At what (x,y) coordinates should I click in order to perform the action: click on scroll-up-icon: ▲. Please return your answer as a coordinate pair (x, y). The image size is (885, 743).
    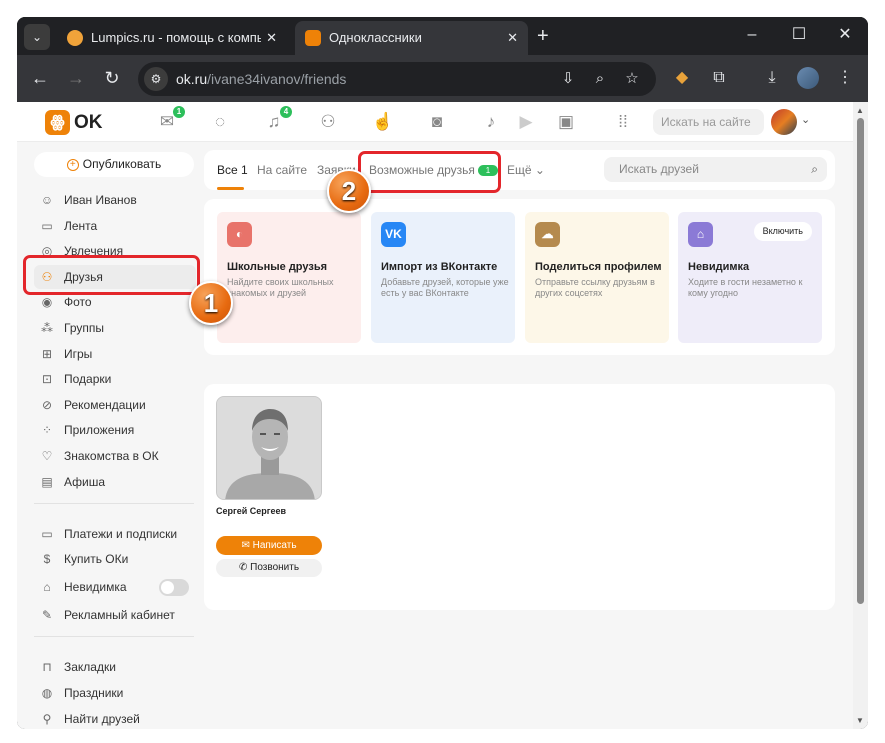
    Looking at the image, I should click on (860, 110).